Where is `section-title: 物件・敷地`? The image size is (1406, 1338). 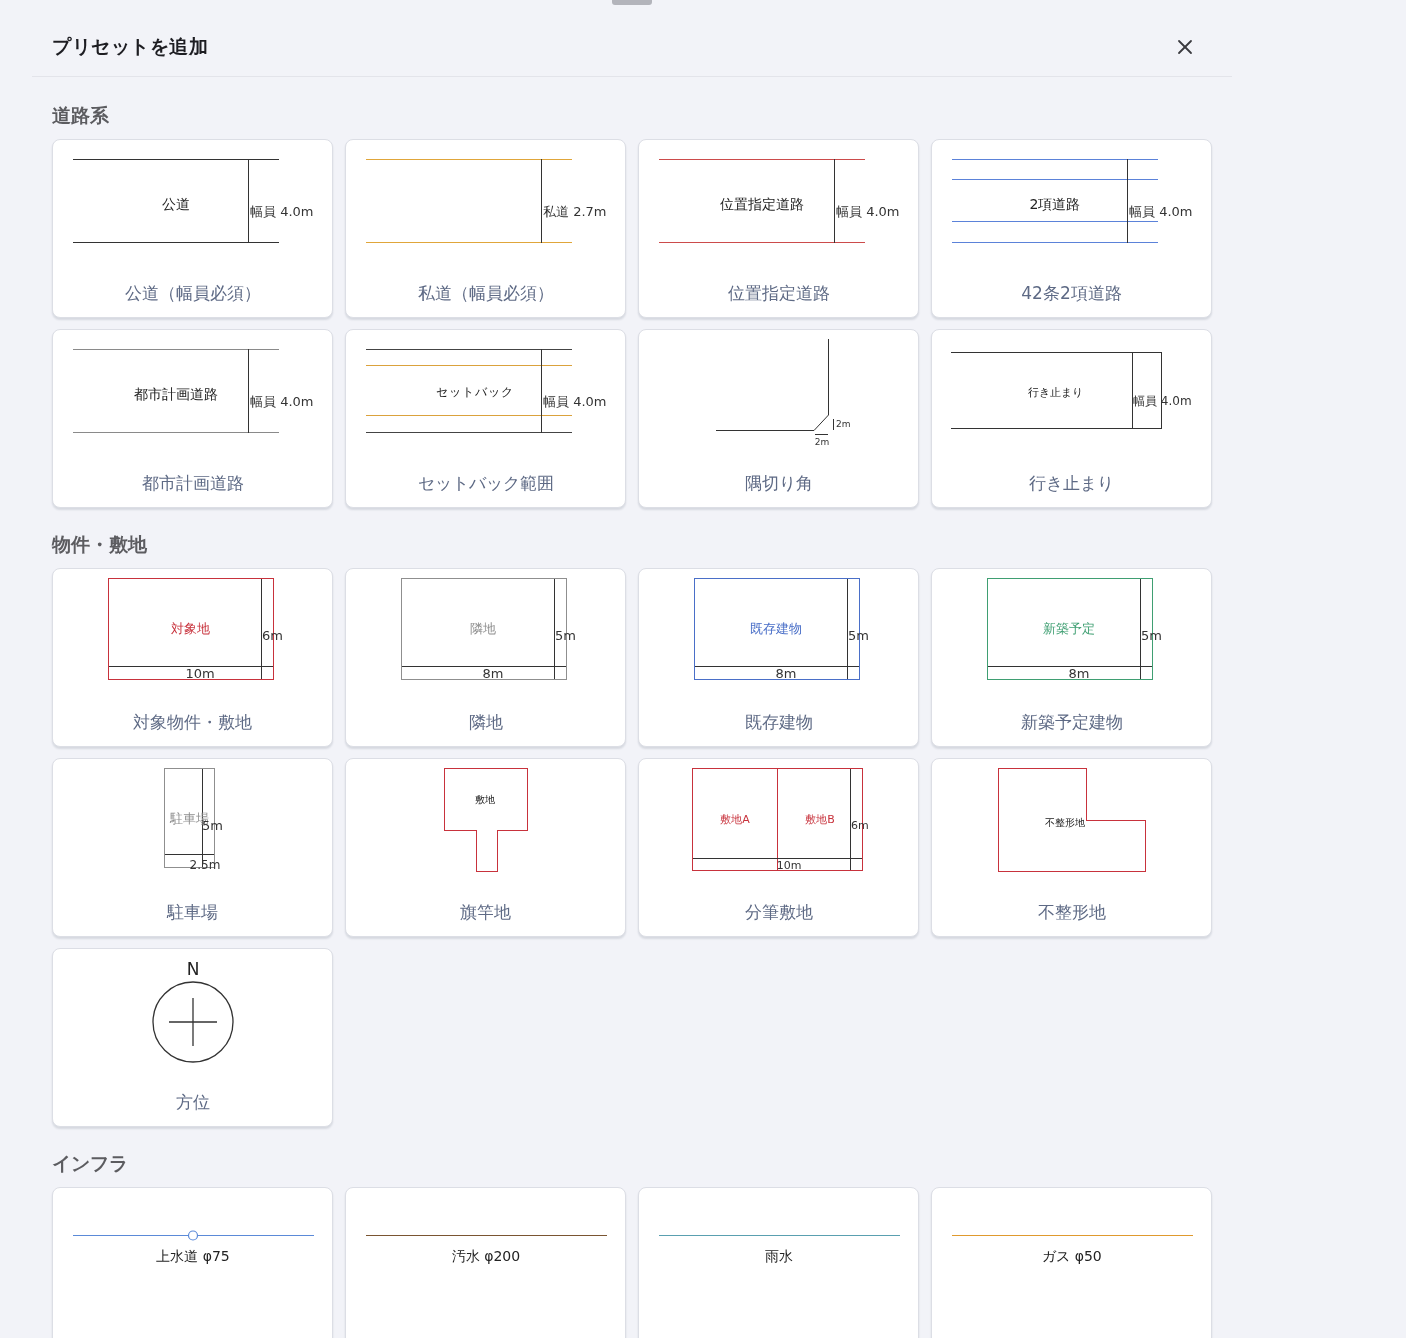 section-title: 物件・敷地 is located at coordinates (100, 544).